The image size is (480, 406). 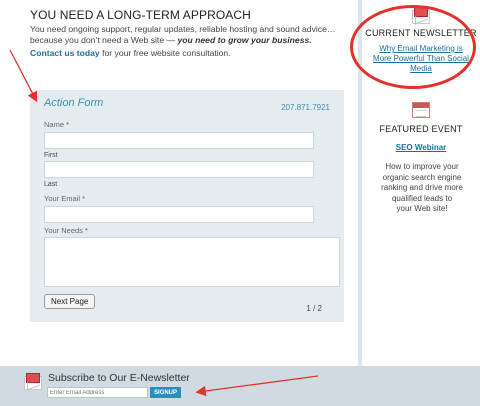 What do you see at coordinates (421, 147) in the screenshot?
I see `event-link: SEO Webinar` at bounding box center [421, 147].